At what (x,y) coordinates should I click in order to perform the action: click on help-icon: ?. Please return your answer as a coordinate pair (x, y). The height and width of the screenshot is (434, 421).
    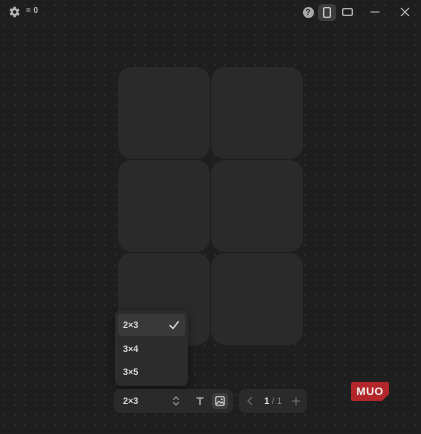
    Looking at the image, I should click on (308, 12).